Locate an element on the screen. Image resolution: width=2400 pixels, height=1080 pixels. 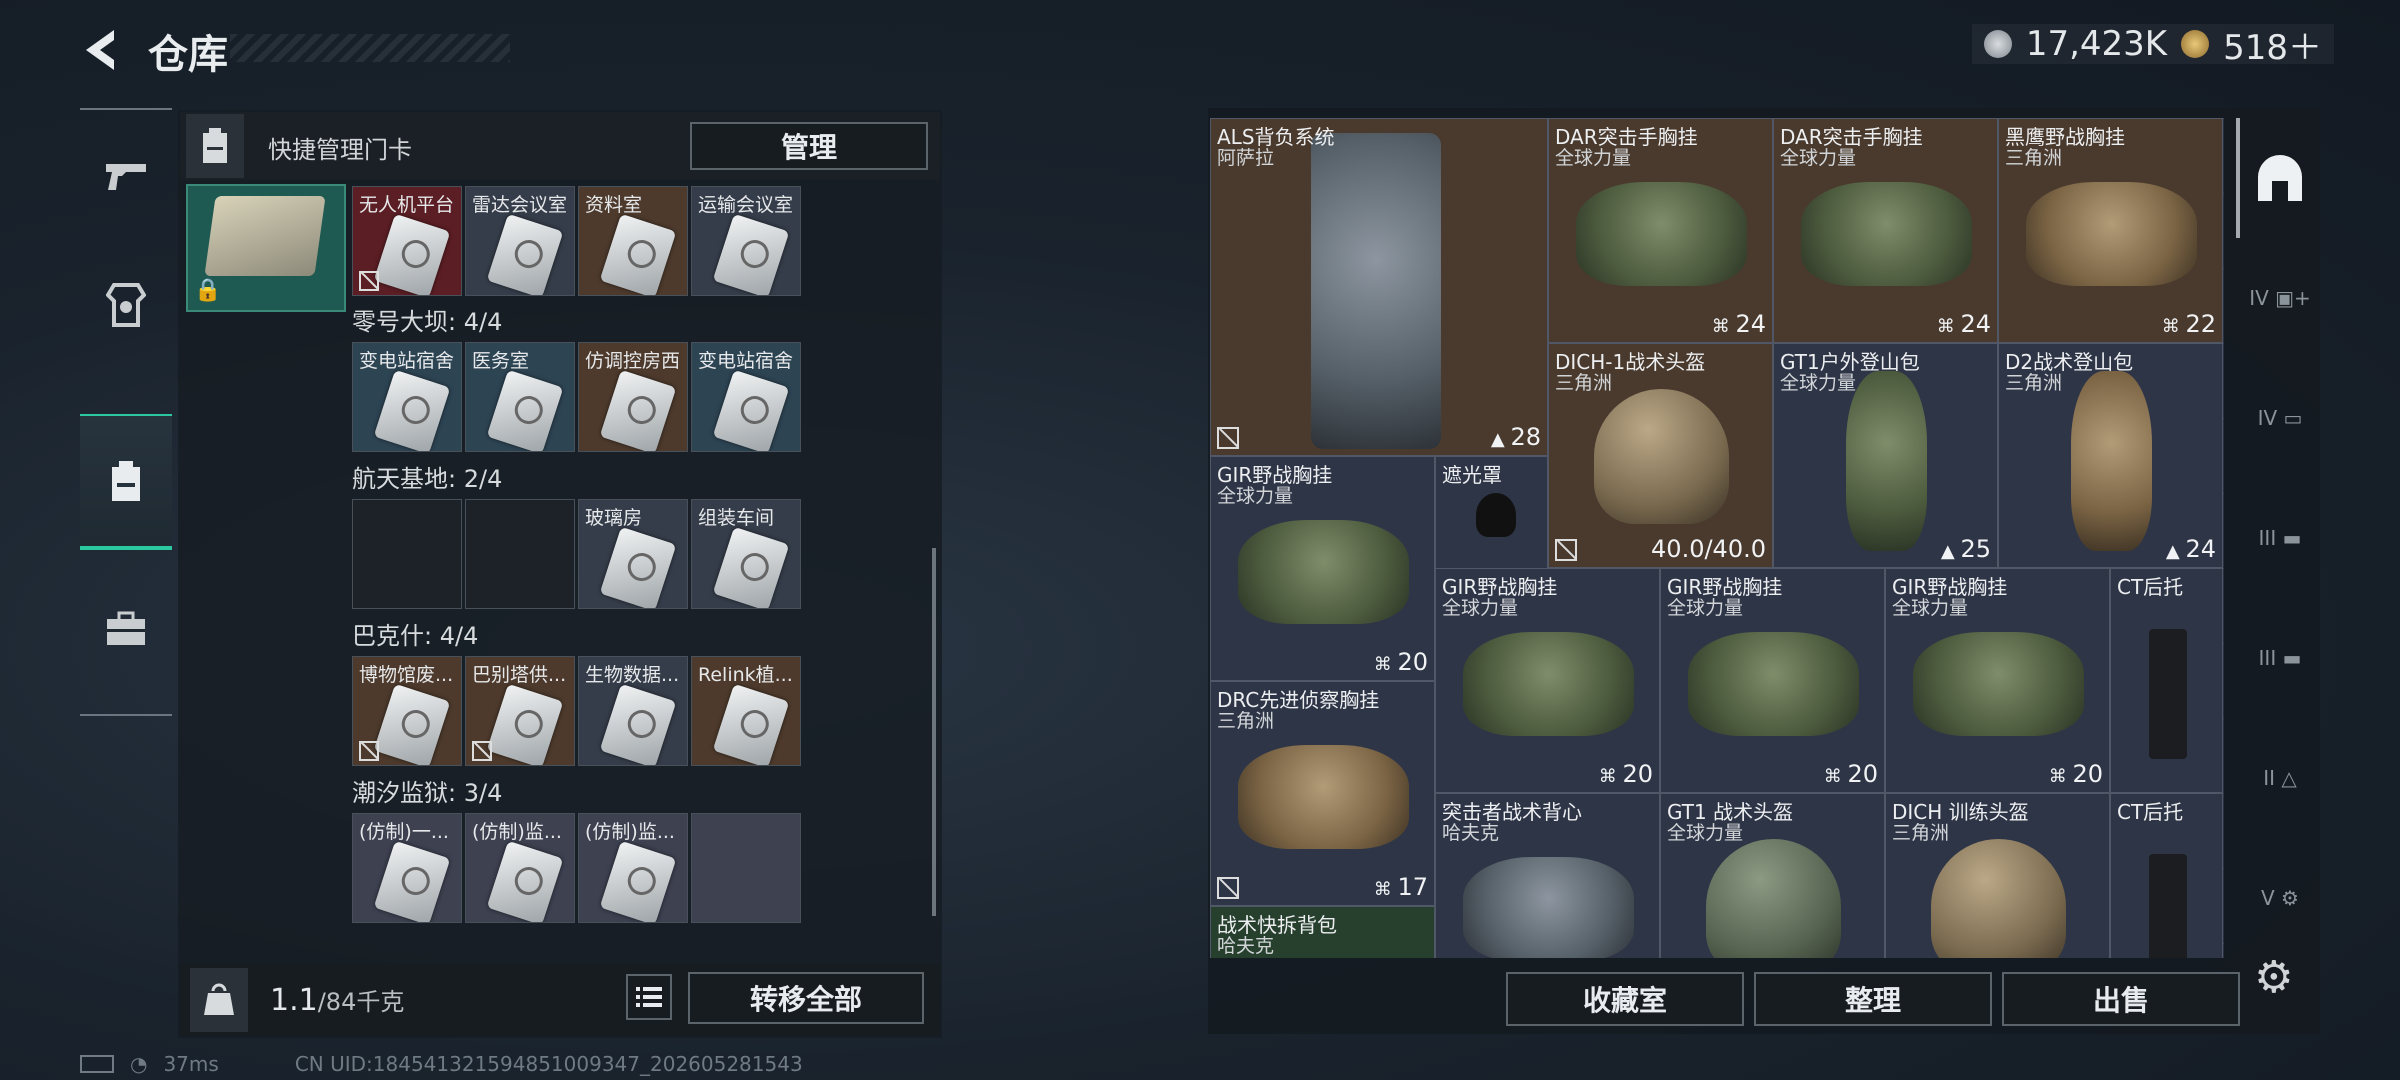
item-count-value: 28 is located at coordinates (1525, 437).